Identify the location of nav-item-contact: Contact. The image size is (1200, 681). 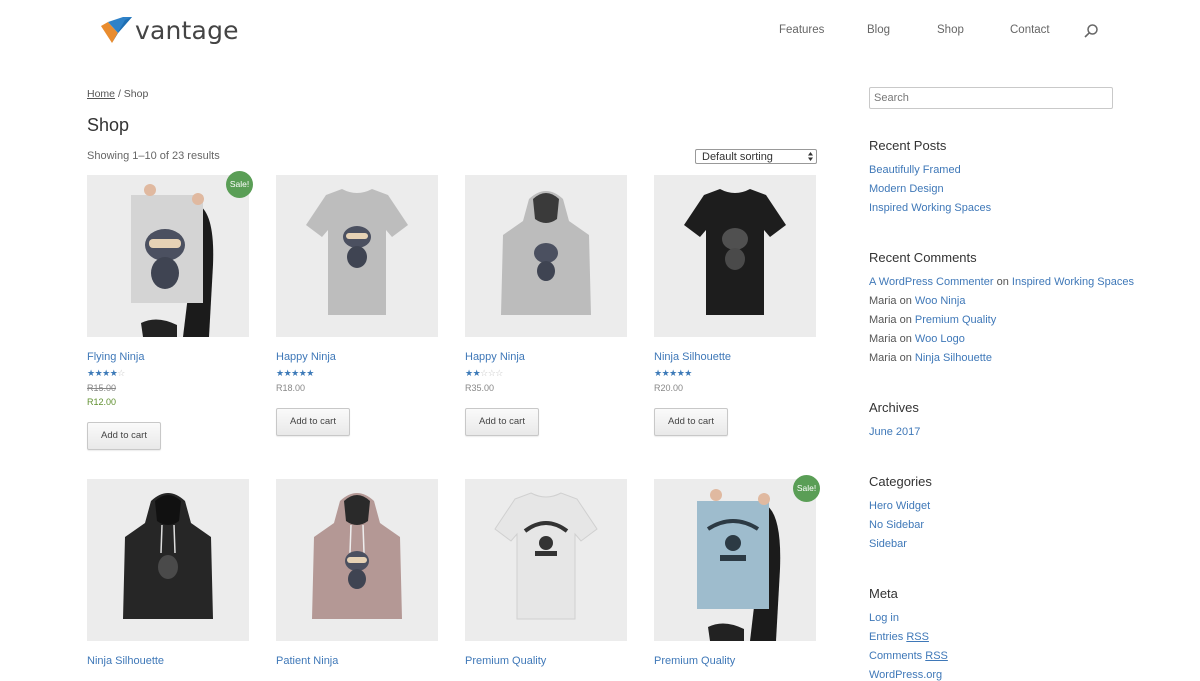
(1030, 30).